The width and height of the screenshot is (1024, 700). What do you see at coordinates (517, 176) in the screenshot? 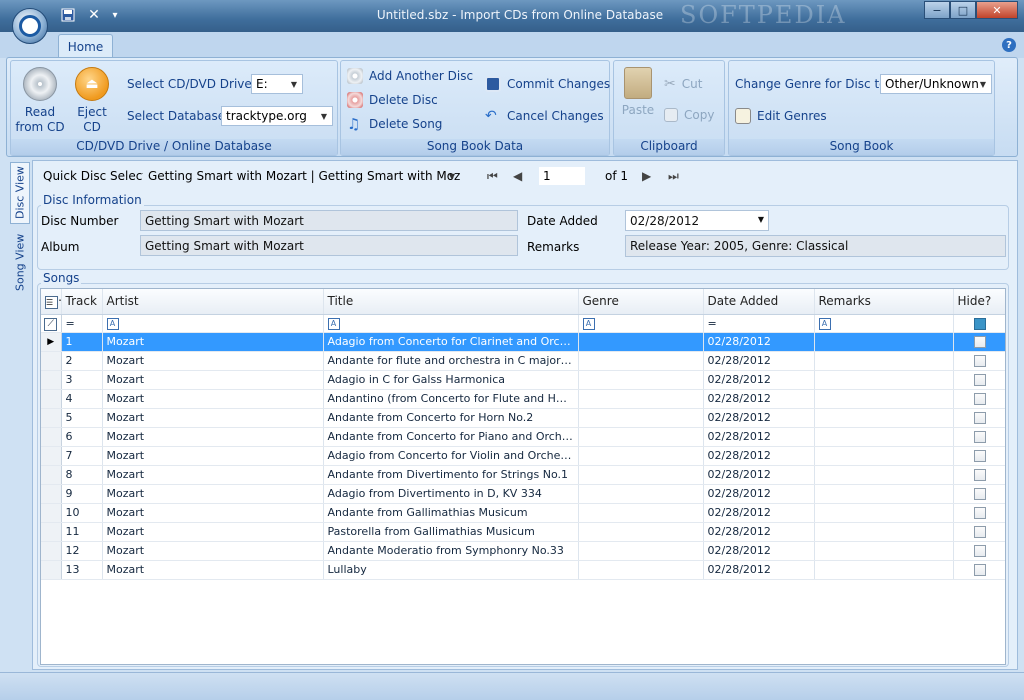
I see `previous-record-icon: ◀` at bounding box center [517, 176].